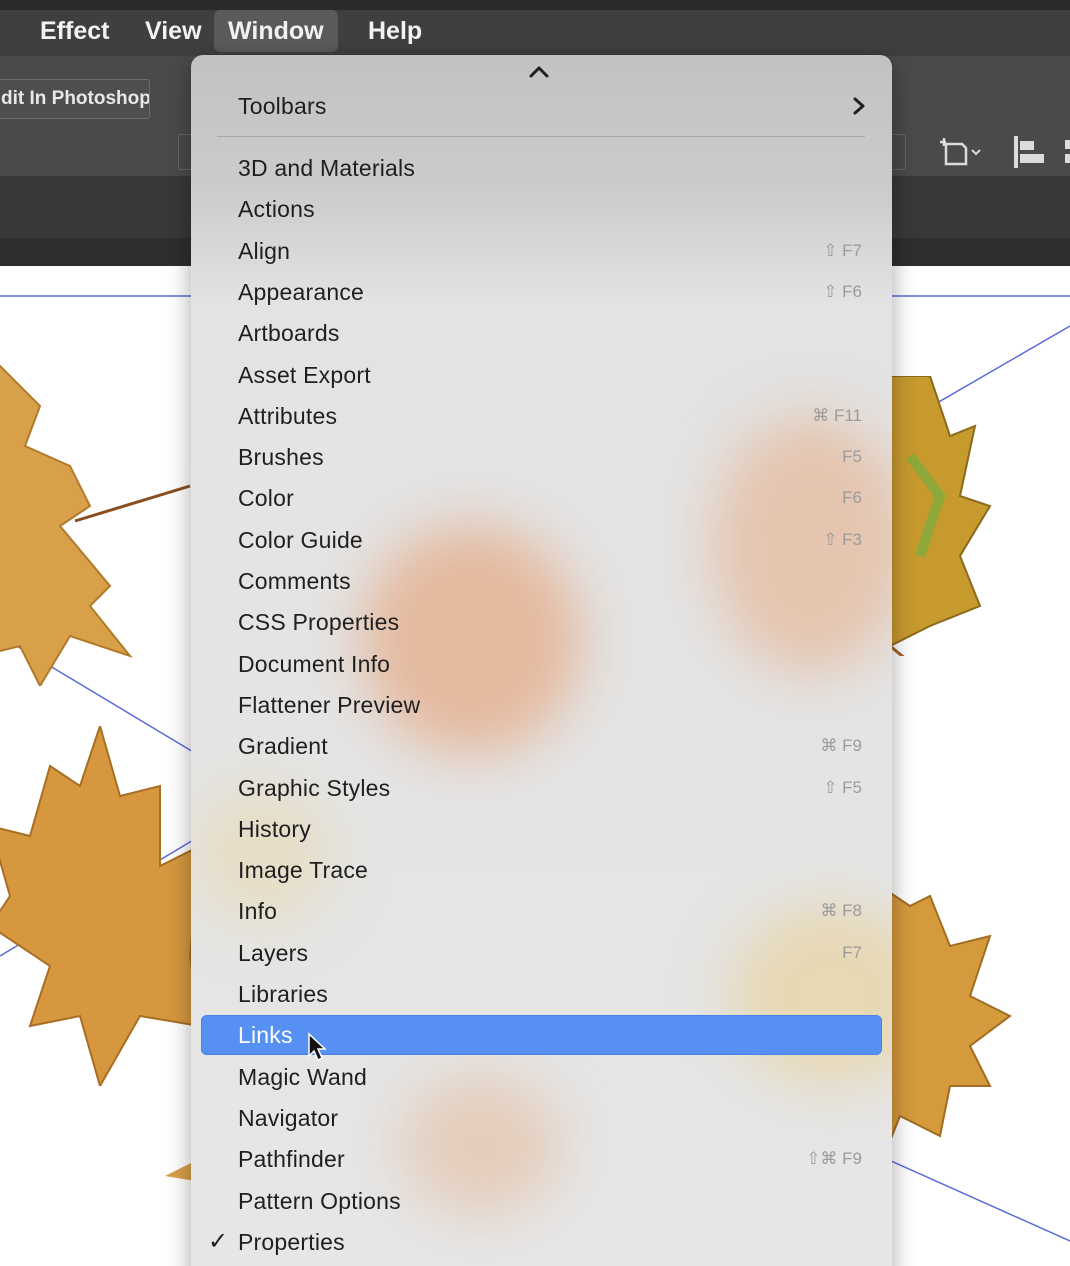 This screenshot has width=1070, height=1266. What do you see at coordinates (842, 787) in the screenshot?
I see `keyboard-shortcut: ⇧ F5` at bounding box center [842, 787].